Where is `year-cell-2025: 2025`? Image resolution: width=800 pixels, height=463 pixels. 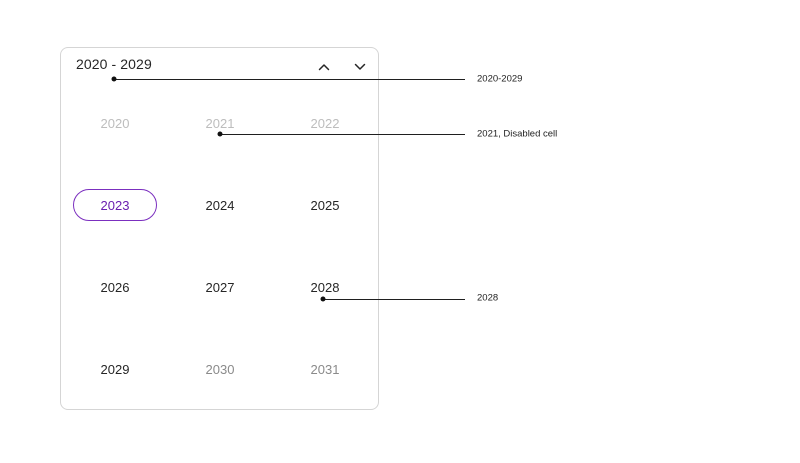 year-cell-2025: 2025 is located at coordinates (325, 205).